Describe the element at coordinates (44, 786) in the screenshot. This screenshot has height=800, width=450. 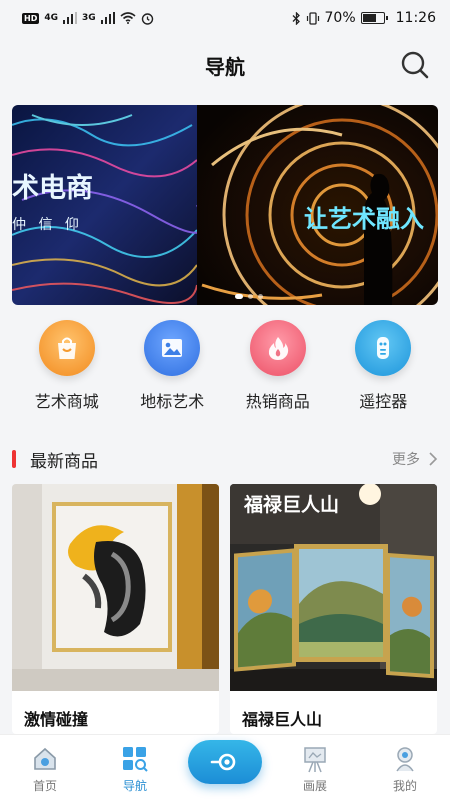
I see `bottom-nav-label: 首页` at that location.